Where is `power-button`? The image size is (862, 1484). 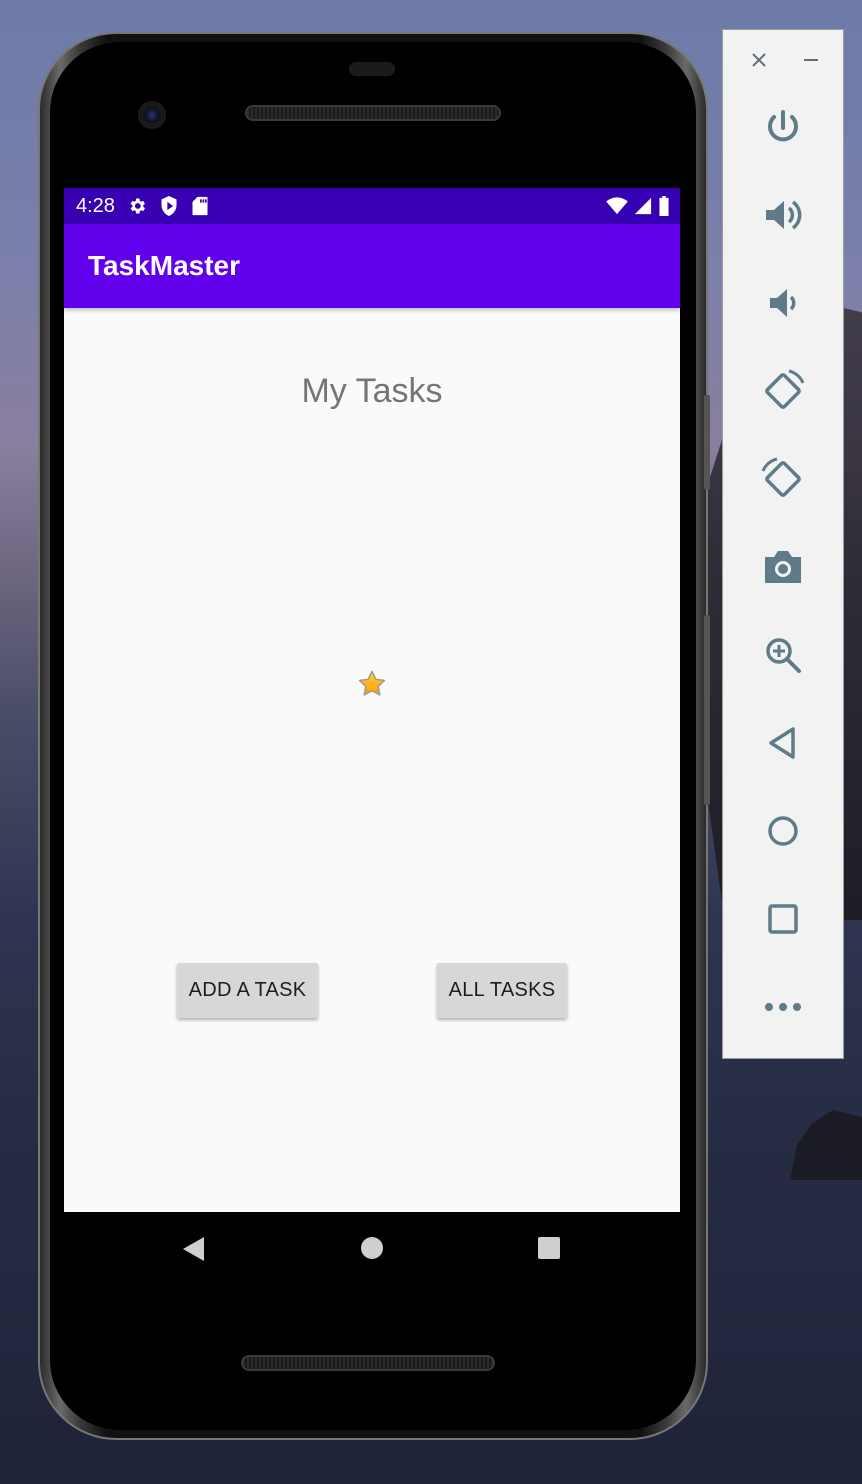
power-button is located at coordinates (783, 127).